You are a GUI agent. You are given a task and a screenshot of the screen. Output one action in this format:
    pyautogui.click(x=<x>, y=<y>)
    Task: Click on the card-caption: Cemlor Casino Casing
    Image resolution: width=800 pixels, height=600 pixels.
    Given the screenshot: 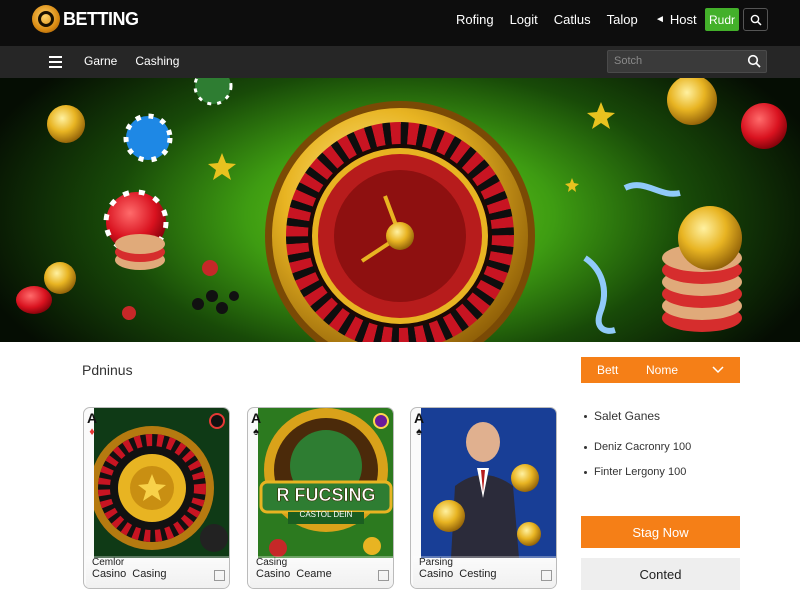 What is the action you would take?
    pyautogui.click(x=157, y=572)
    